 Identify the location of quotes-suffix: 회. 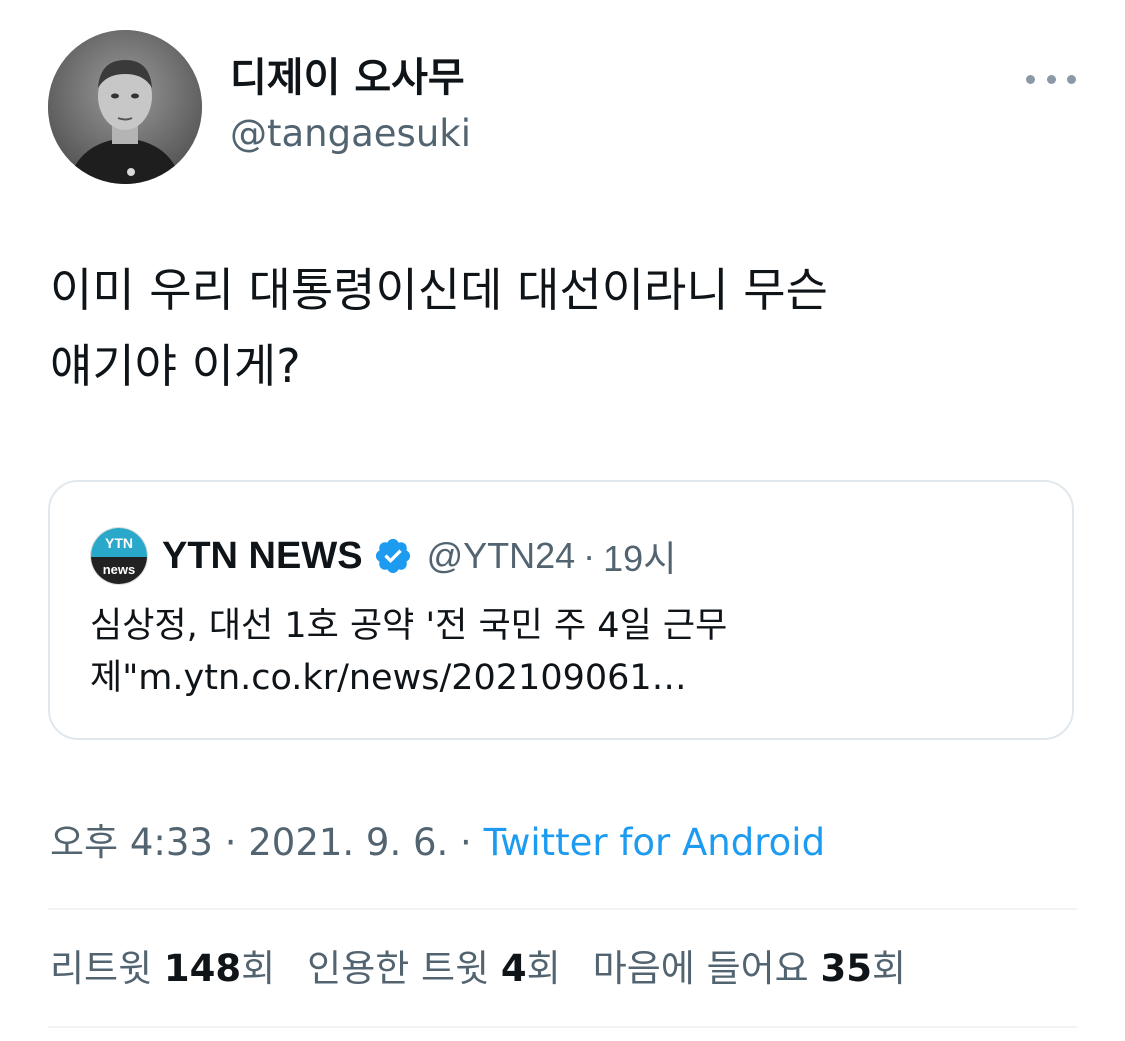
(543, 968).